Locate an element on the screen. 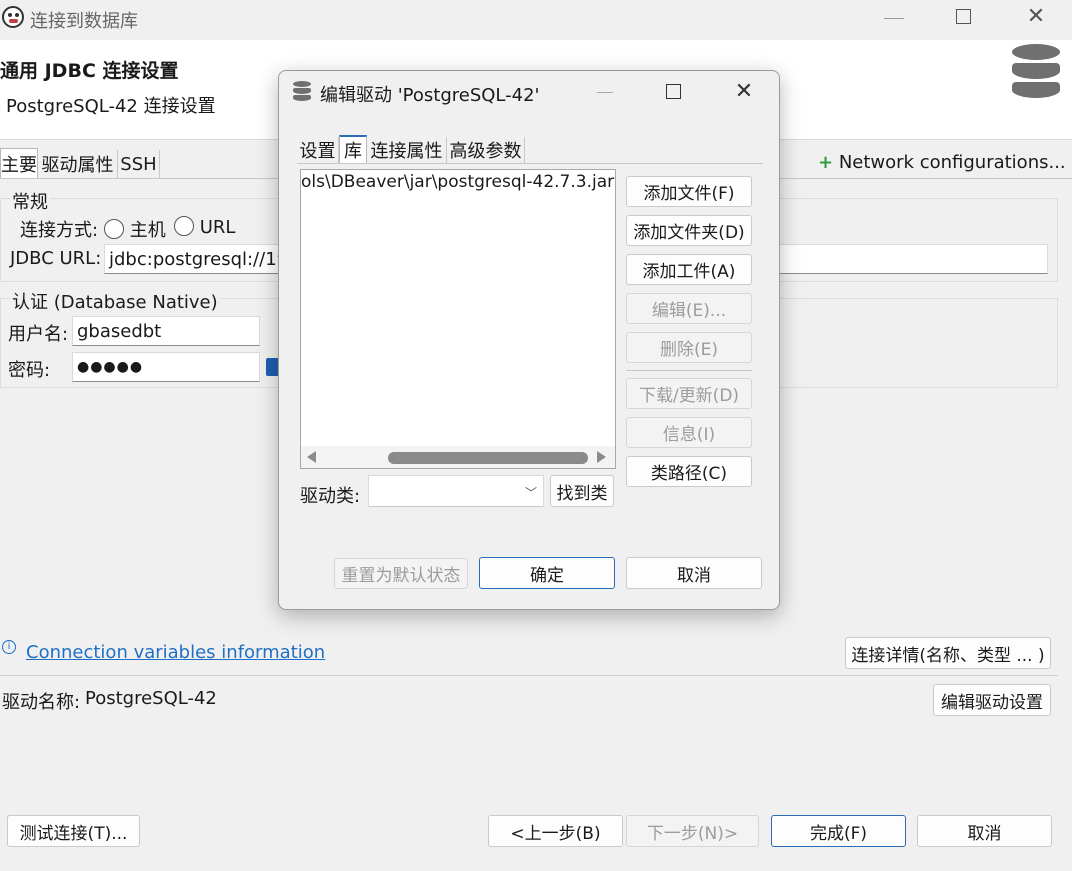  jdbc-url-label: JDBC URL: is located at coordinates (56, 258).